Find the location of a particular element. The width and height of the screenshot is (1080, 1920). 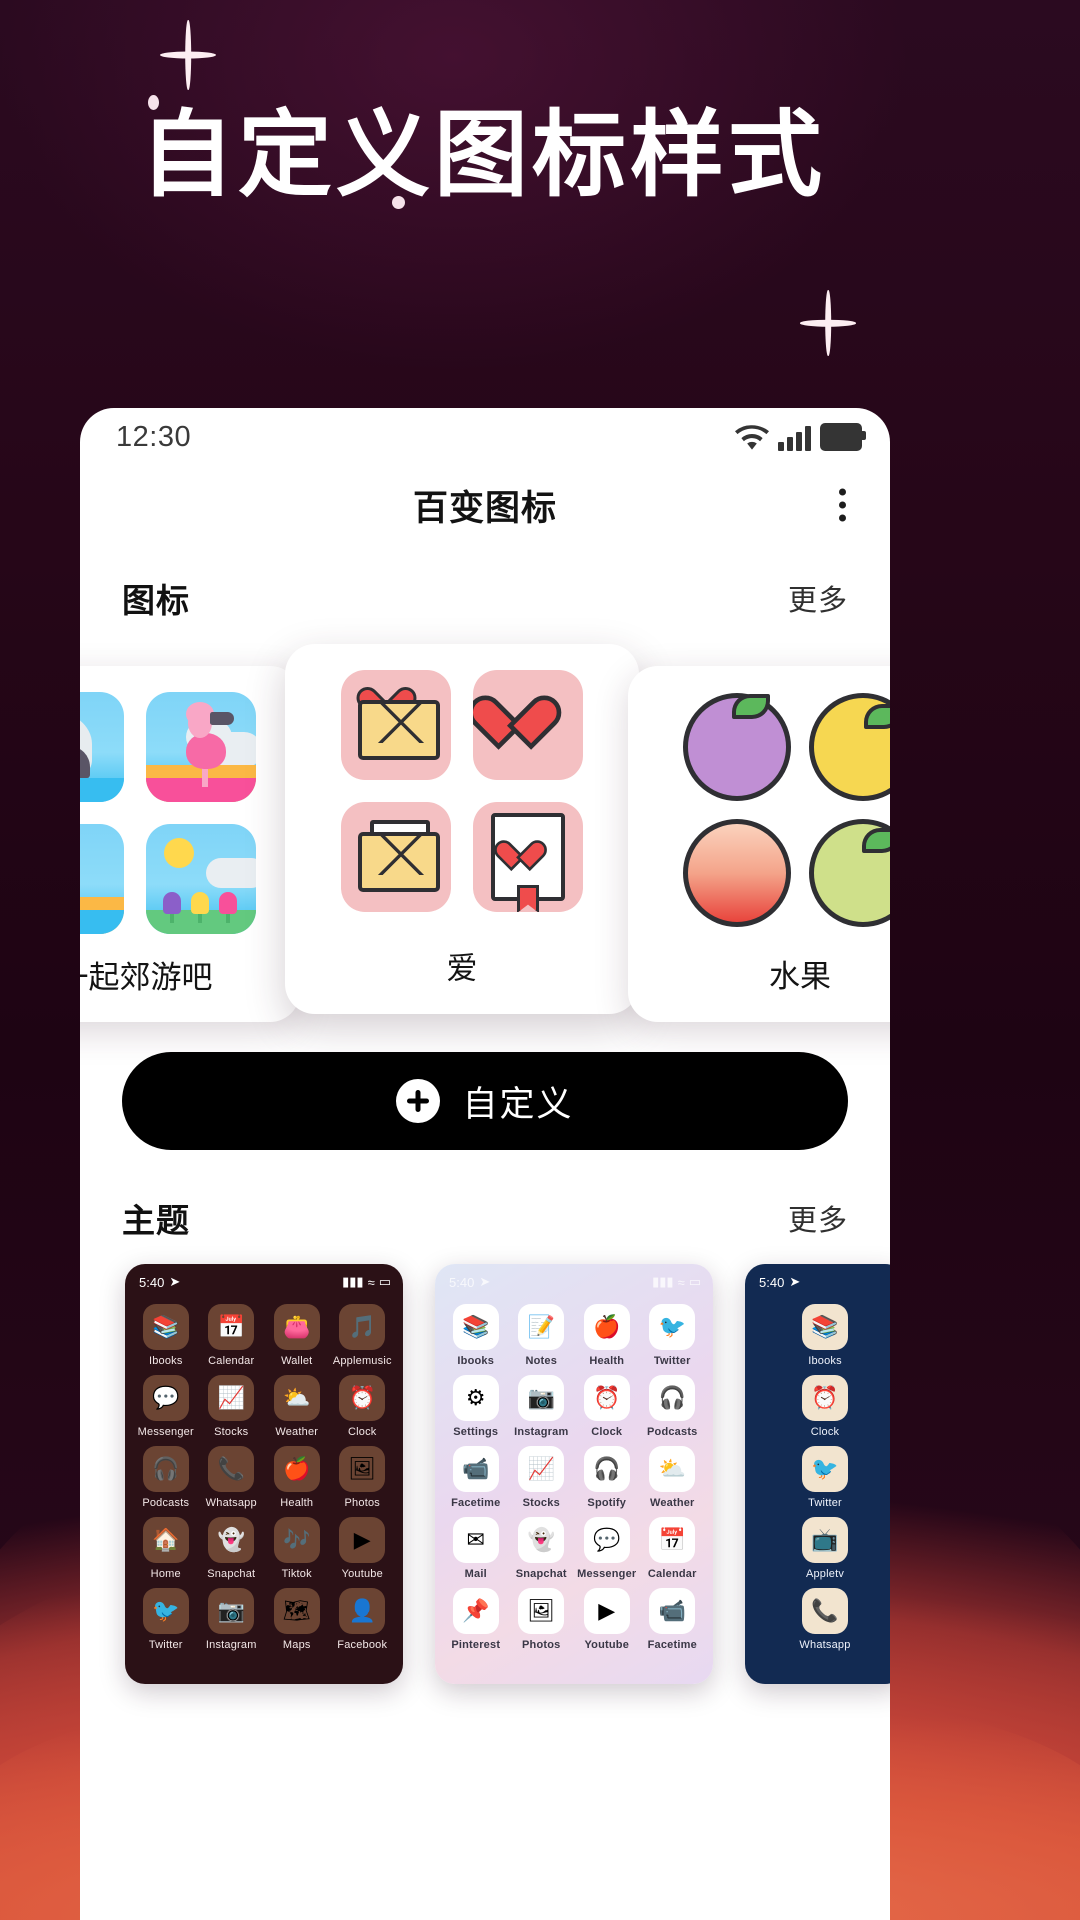

theme-app-label: Spotify is located at coordinates (607, 1503).